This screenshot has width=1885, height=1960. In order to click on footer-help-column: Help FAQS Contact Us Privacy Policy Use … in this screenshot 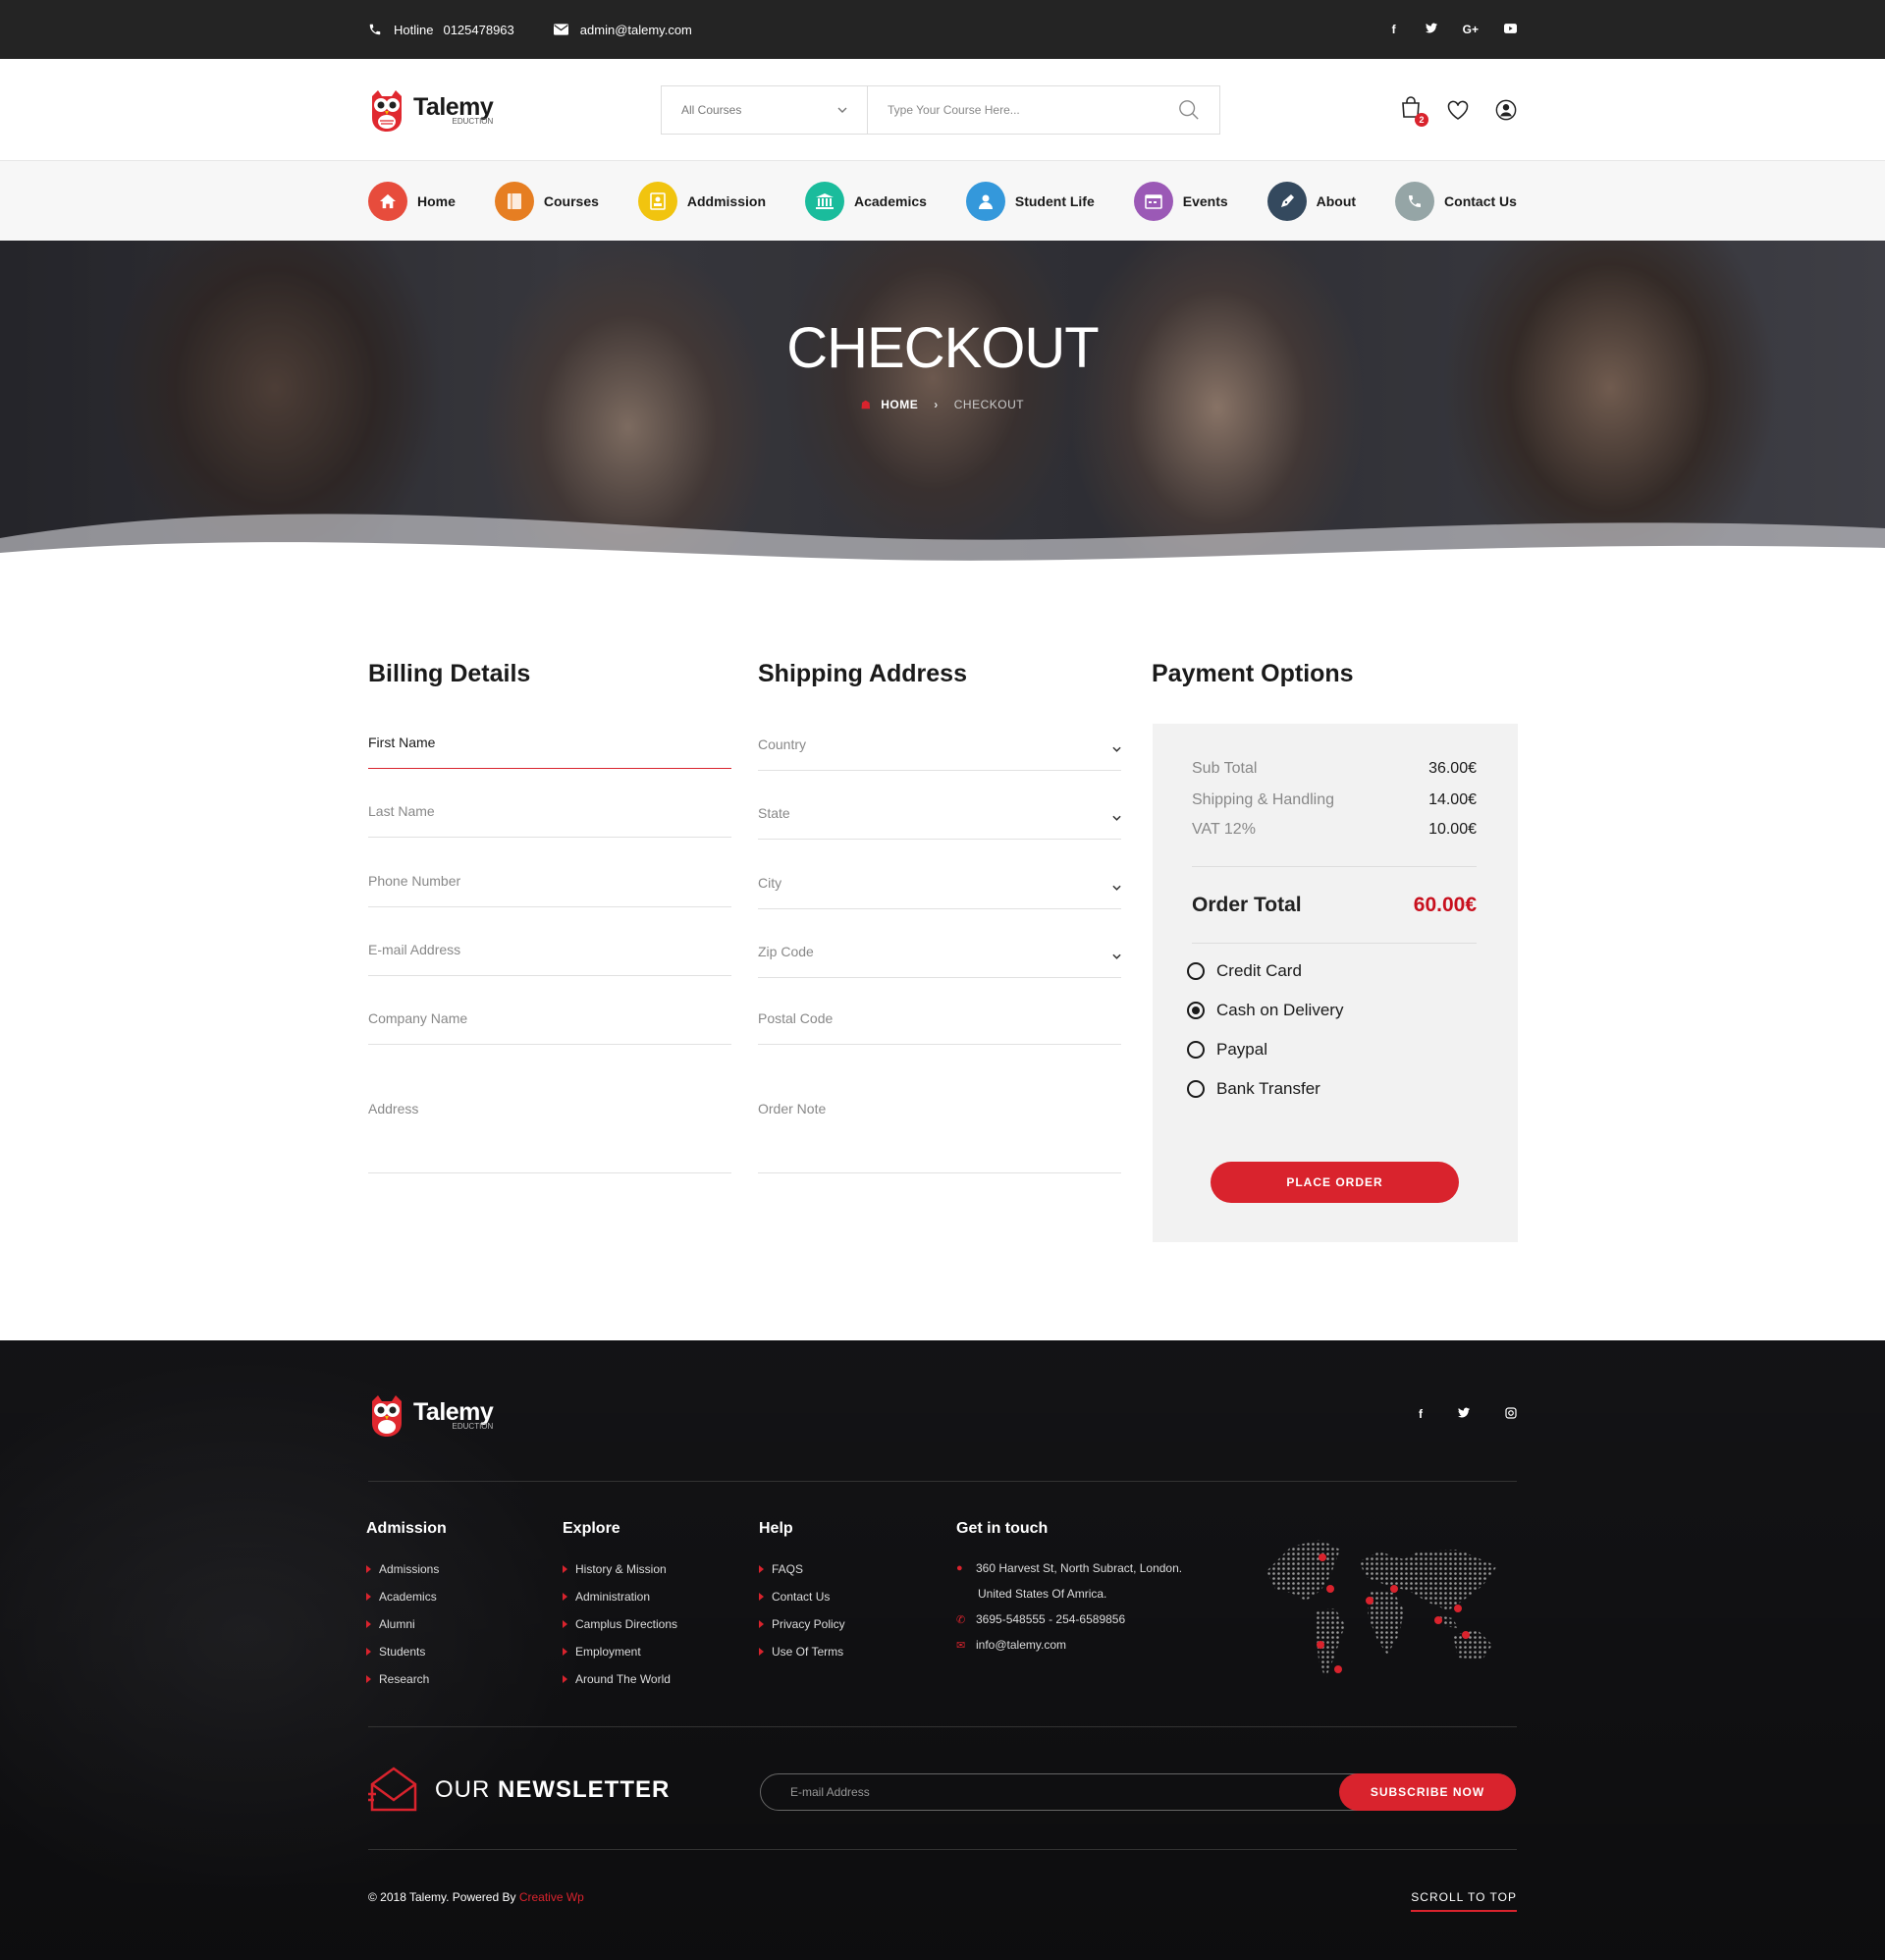, I will do `click(802, 1592)`.